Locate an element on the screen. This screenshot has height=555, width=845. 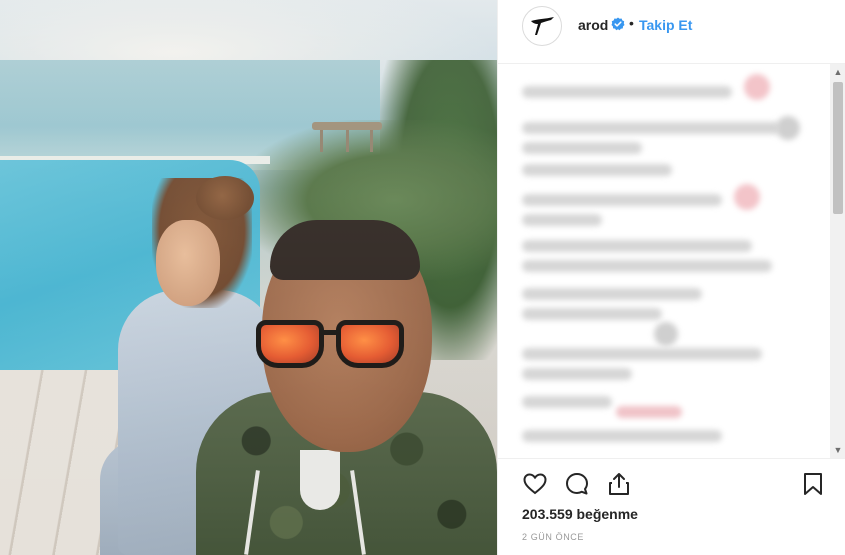
heart-icon is located at coordinates (535, 484).